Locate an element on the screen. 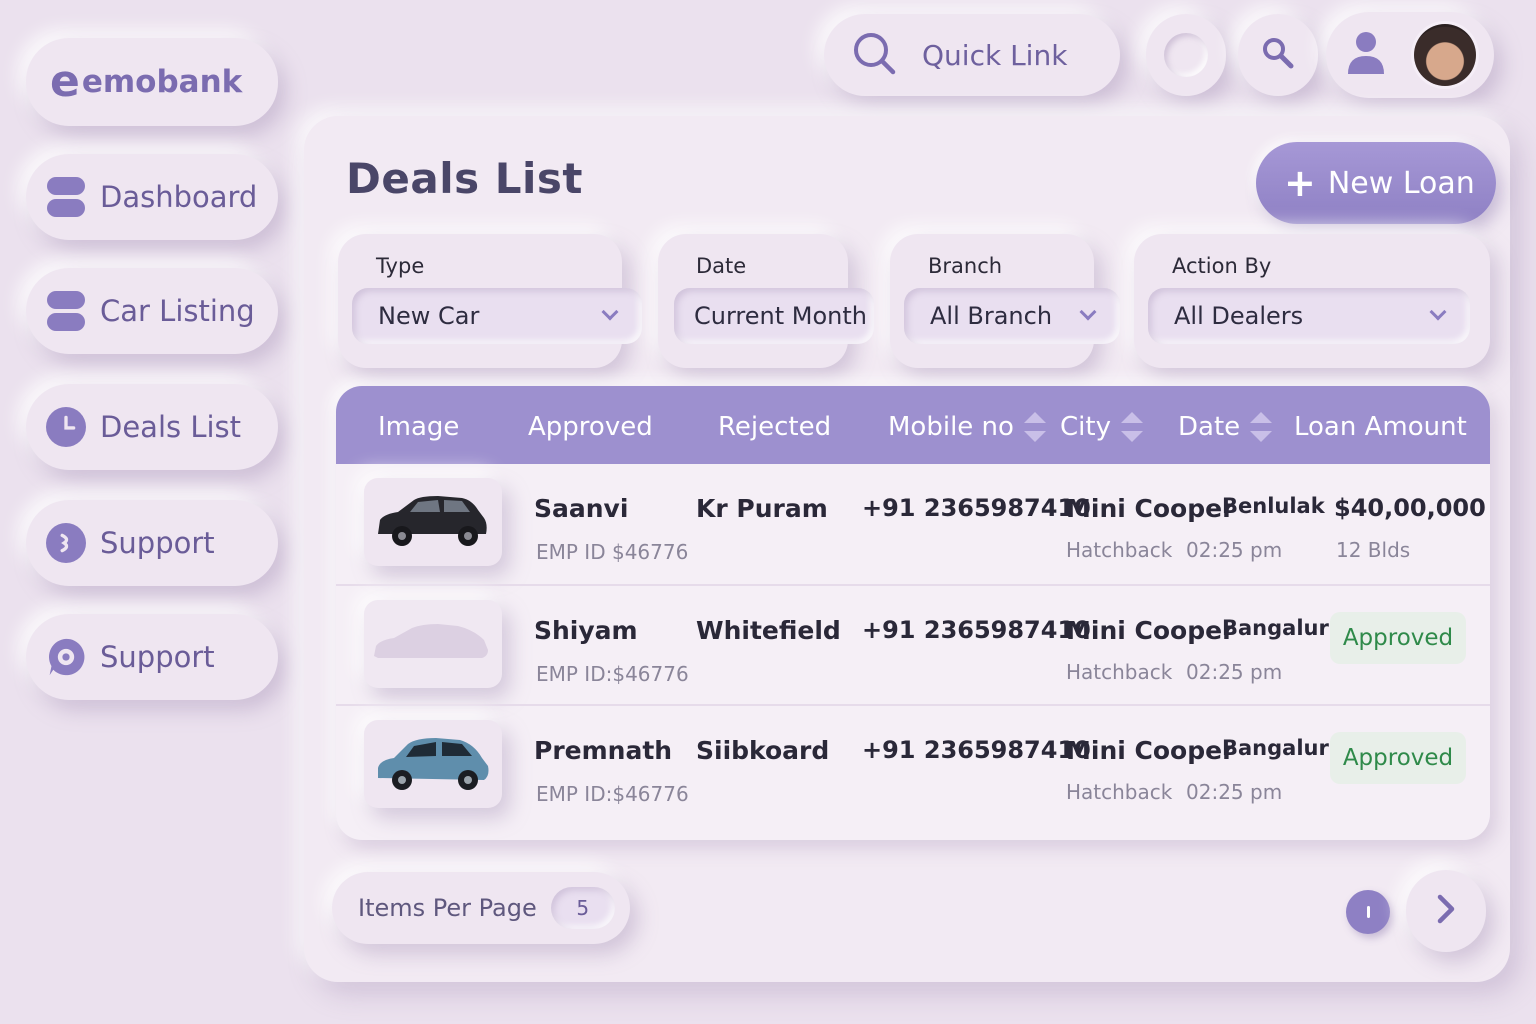 The image size is (1536, 1024). next-page-button is located at coordinates (1446, 911).